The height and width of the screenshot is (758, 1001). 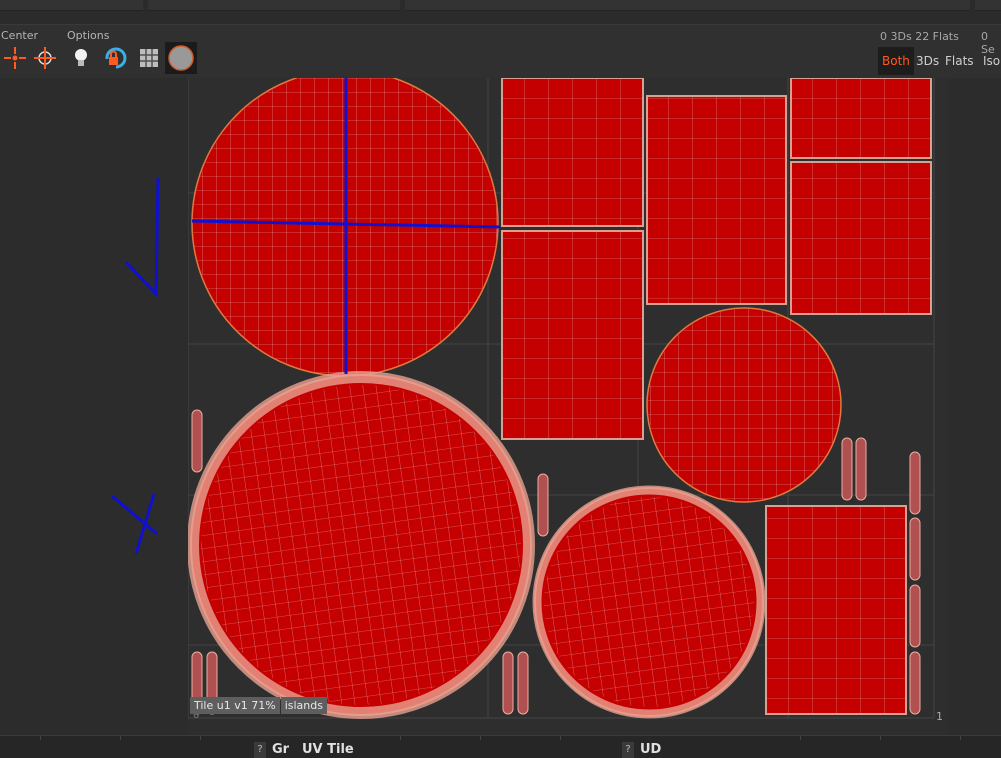 I want to click on bottom-bar: ? Gr UV Tile ? UD, so click(x=500, y=746).